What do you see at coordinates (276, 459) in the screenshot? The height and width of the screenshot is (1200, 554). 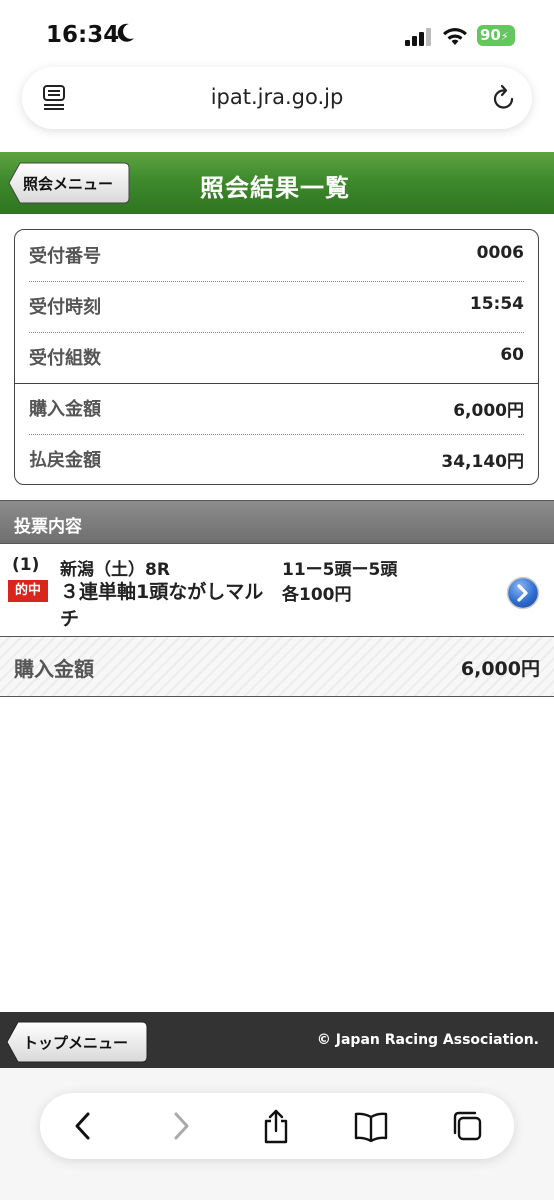 I see `payout-amount-row: 払戻金額 34,140円` at bounding box center [276, 459].